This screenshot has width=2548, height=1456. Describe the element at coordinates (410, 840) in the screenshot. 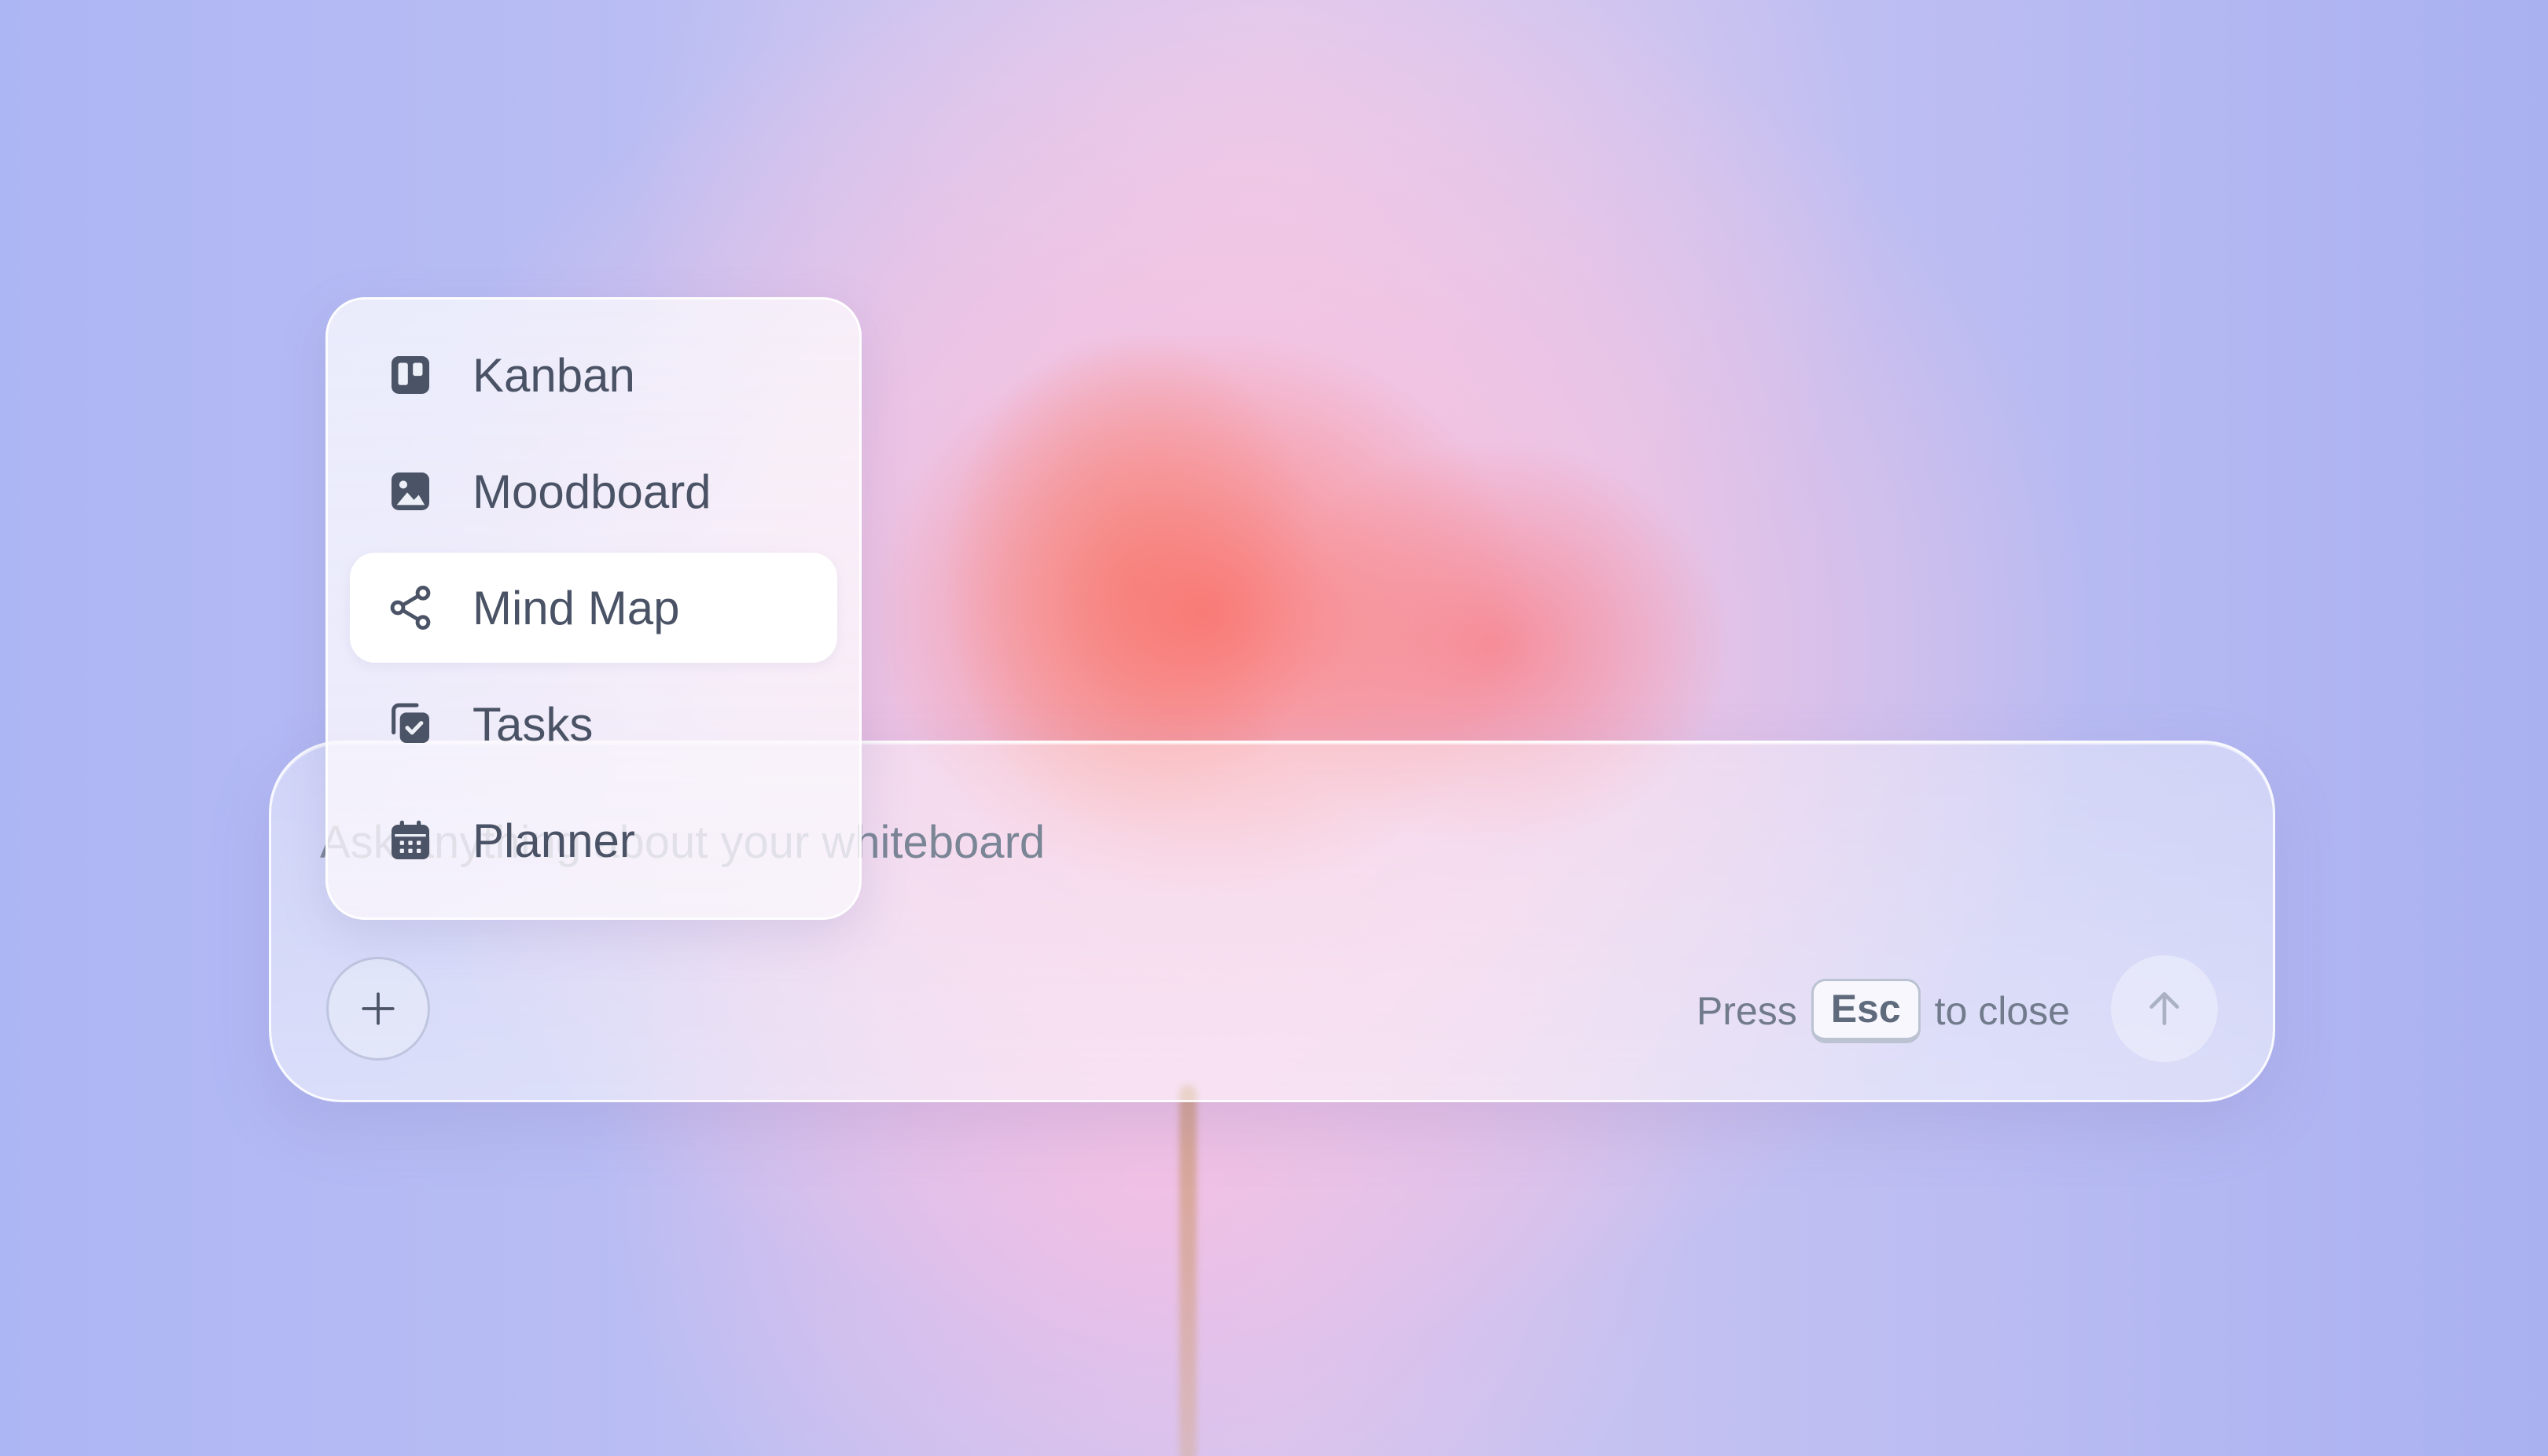

I see `calendar-icon` at that location.